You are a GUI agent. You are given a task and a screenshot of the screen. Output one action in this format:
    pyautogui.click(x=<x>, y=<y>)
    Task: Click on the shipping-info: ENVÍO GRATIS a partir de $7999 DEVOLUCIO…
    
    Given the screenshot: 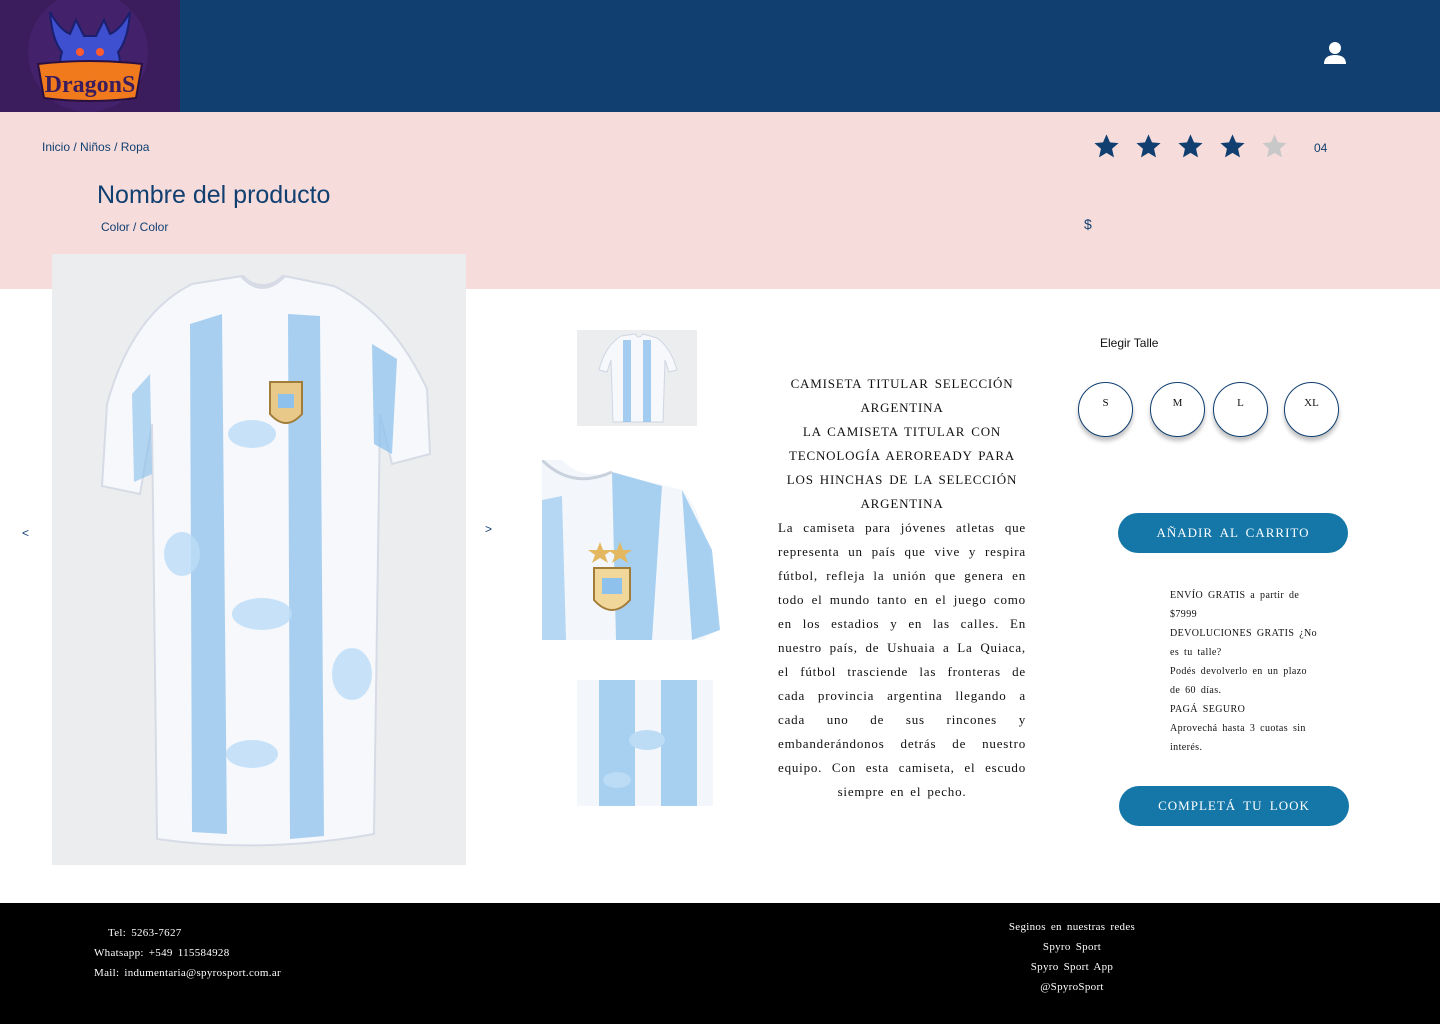 What is the action you would take?
    pyautogui.click(x=1244, y=671)
    